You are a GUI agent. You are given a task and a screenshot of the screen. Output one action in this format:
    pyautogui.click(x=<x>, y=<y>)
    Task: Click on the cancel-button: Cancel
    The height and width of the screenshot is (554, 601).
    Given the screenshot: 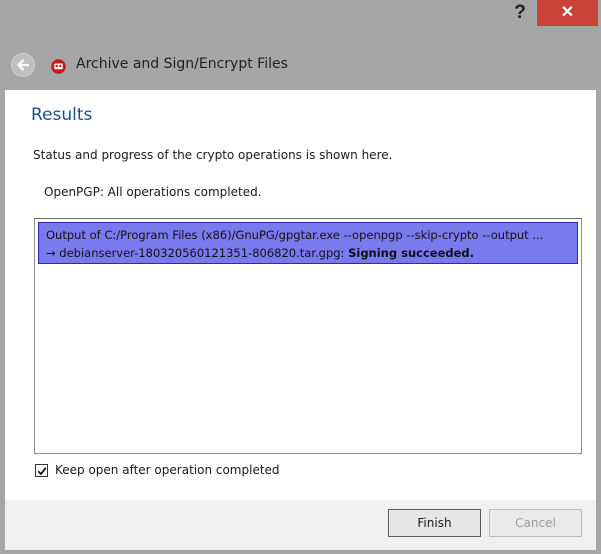 What is the action you would take?
    pyautogui.click(x=535, y=523)
    